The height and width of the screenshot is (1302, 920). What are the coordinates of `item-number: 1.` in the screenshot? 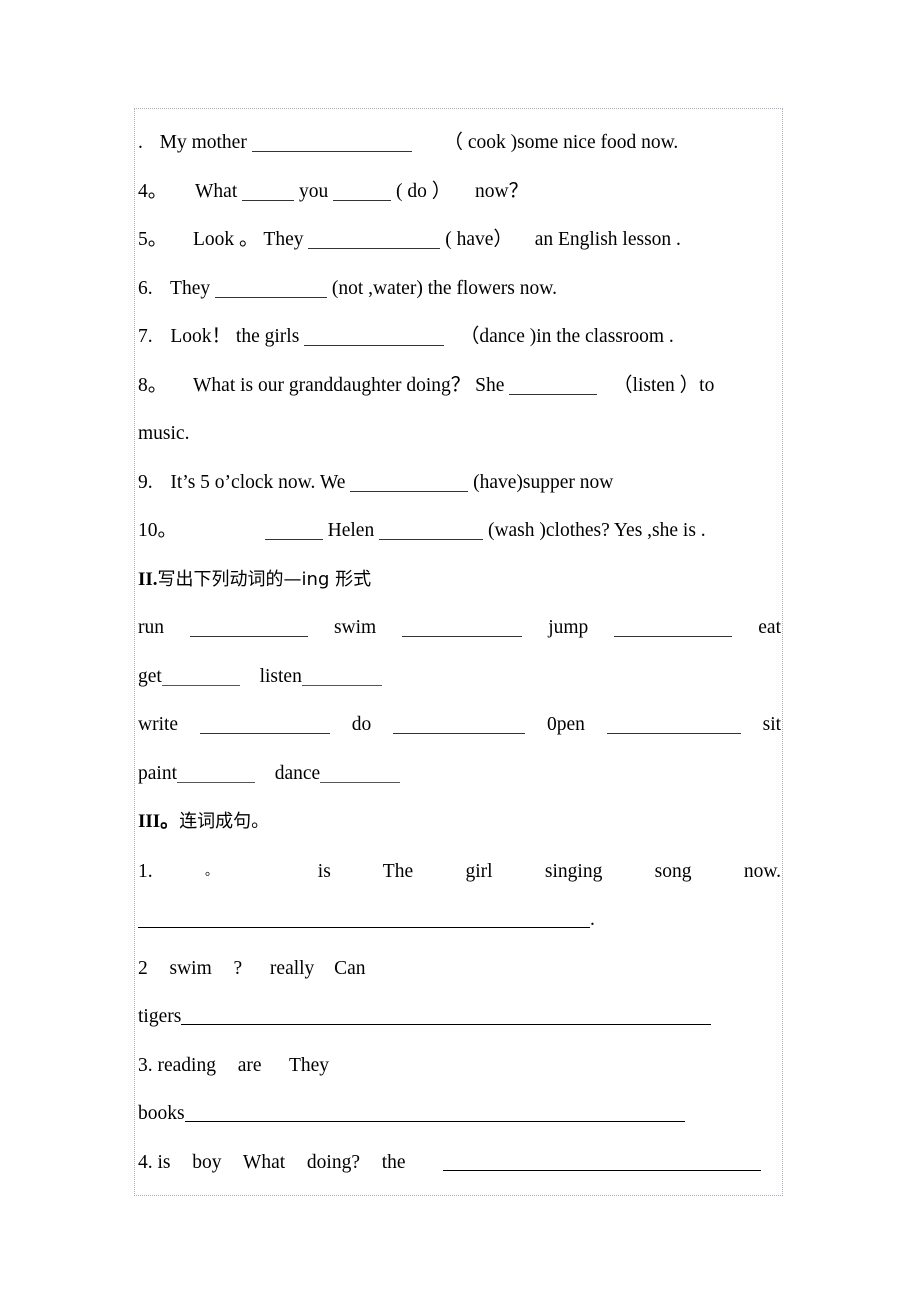 It's located at (171, 871).